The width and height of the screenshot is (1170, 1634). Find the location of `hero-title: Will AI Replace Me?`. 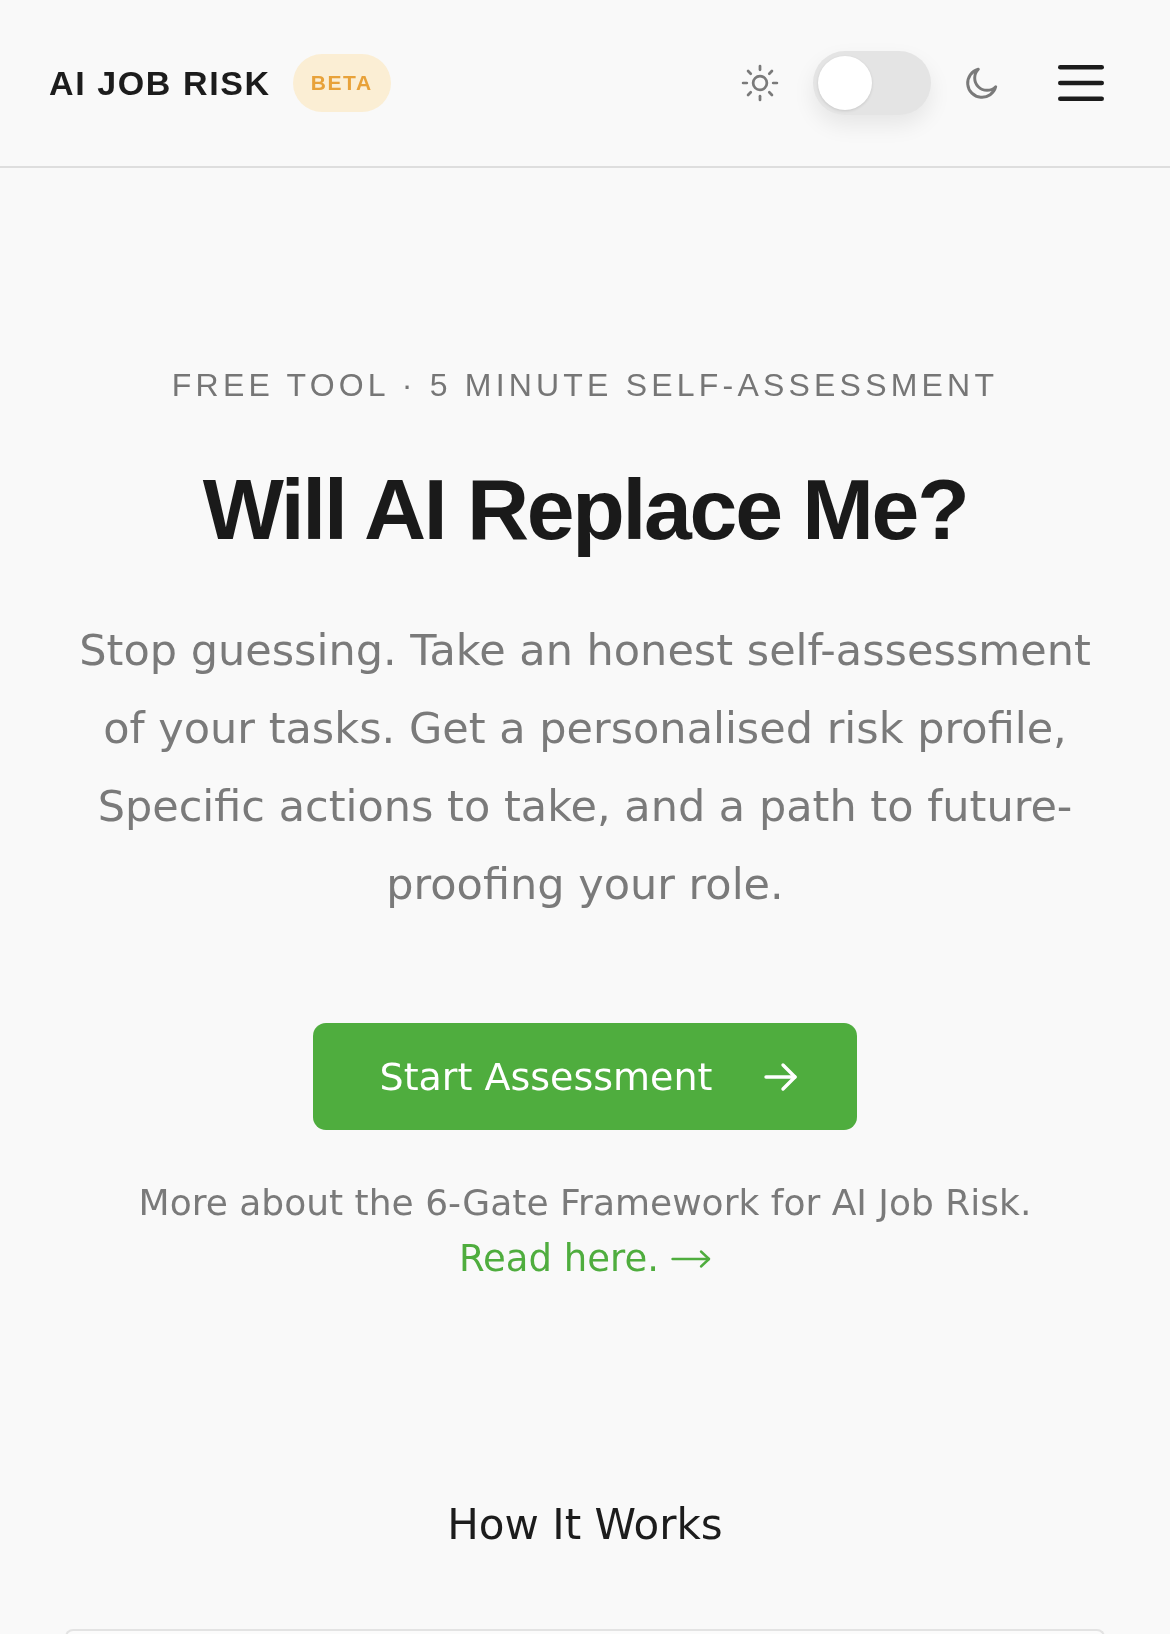

hero-title: Will AI Replace Me? is located at coordinates (585, 509).